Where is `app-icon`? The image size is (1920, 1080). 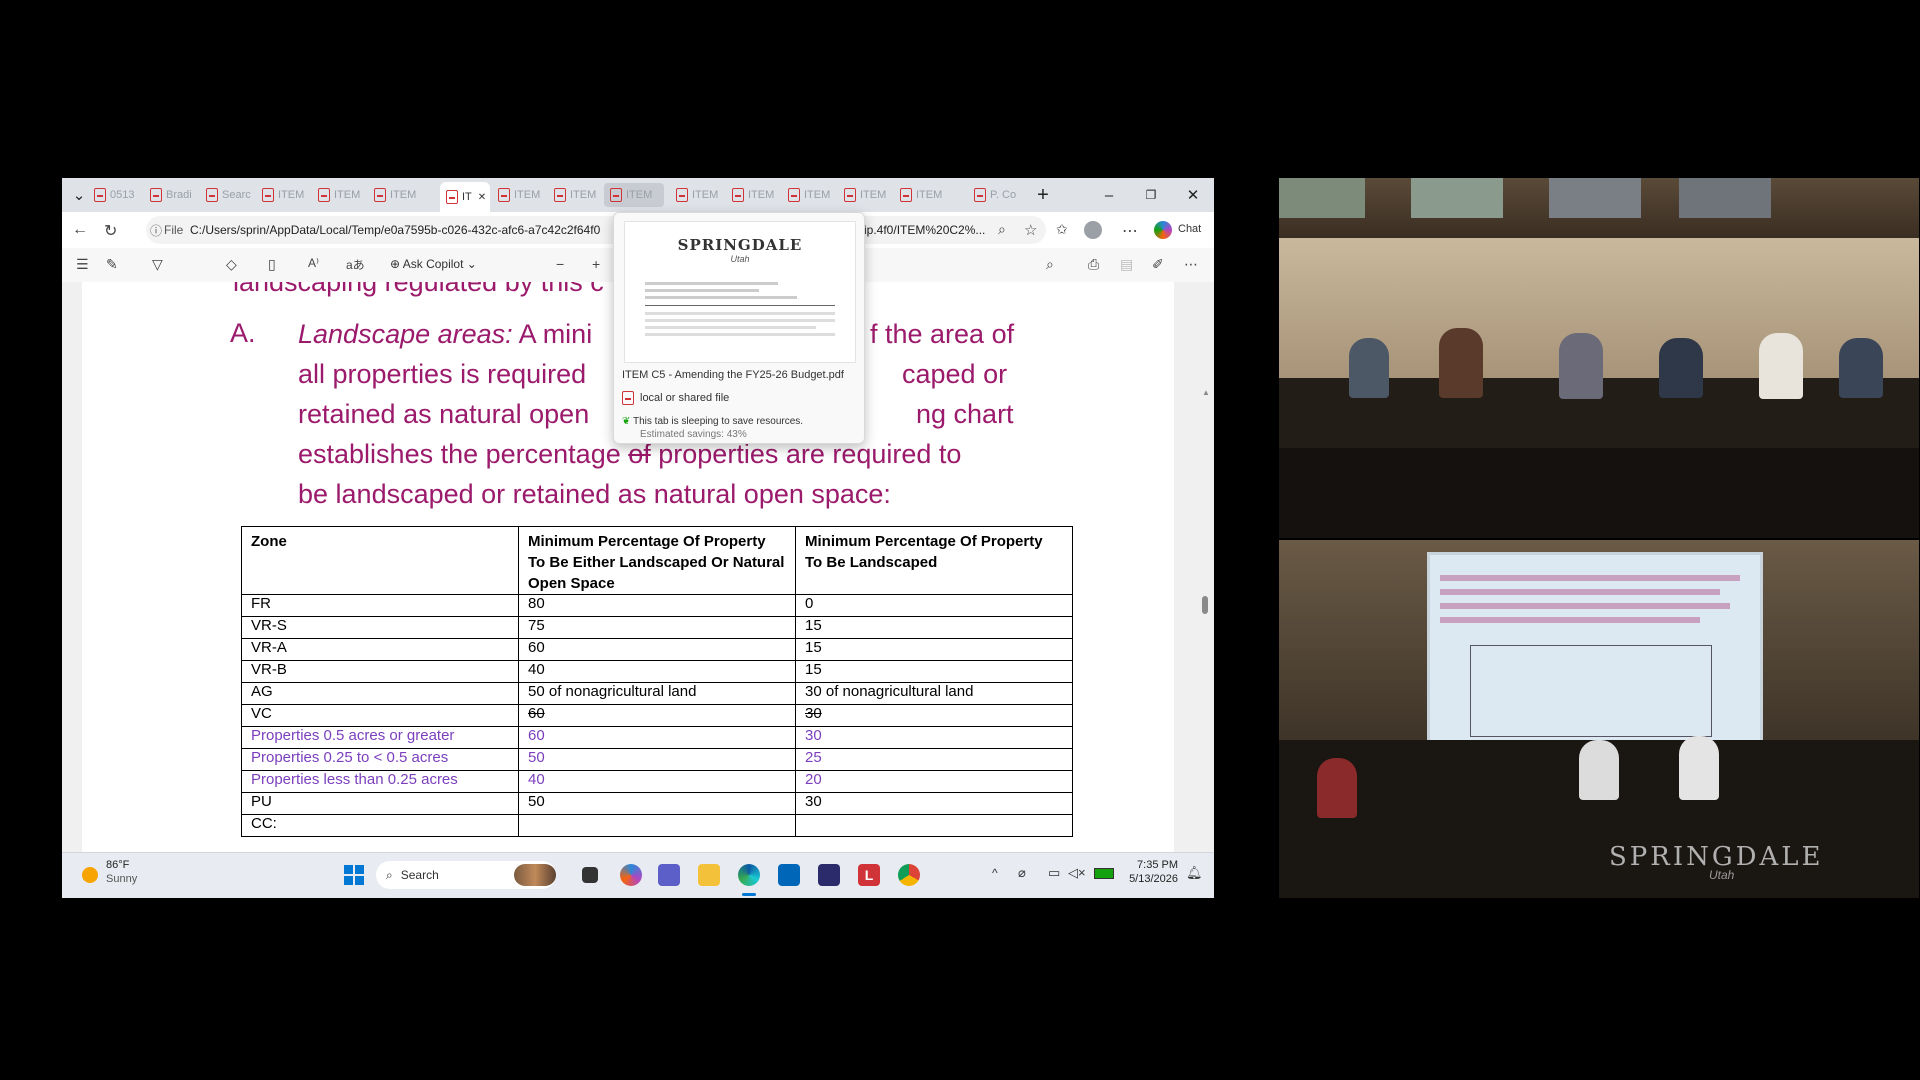 app-icon is located at coordinates (829, 875).